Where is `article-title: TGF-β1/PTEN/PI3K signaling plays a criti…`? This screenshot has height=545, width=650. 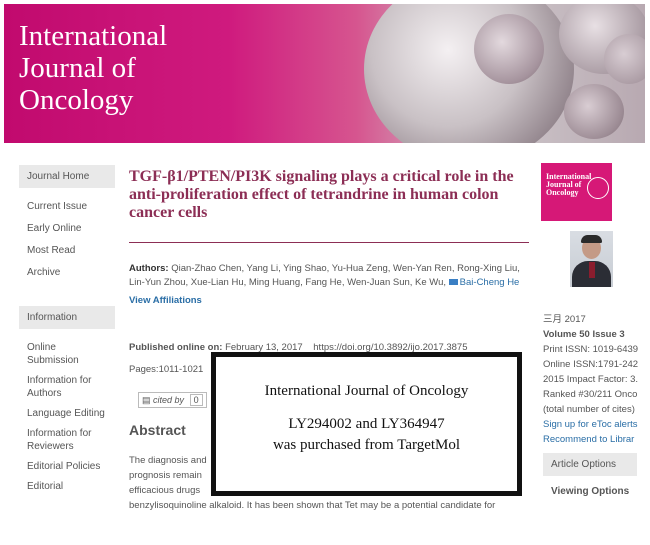 article-title: TGF-β1/PTEN/PI3K signaling plays a criti… is located at coordinates (321, 194).